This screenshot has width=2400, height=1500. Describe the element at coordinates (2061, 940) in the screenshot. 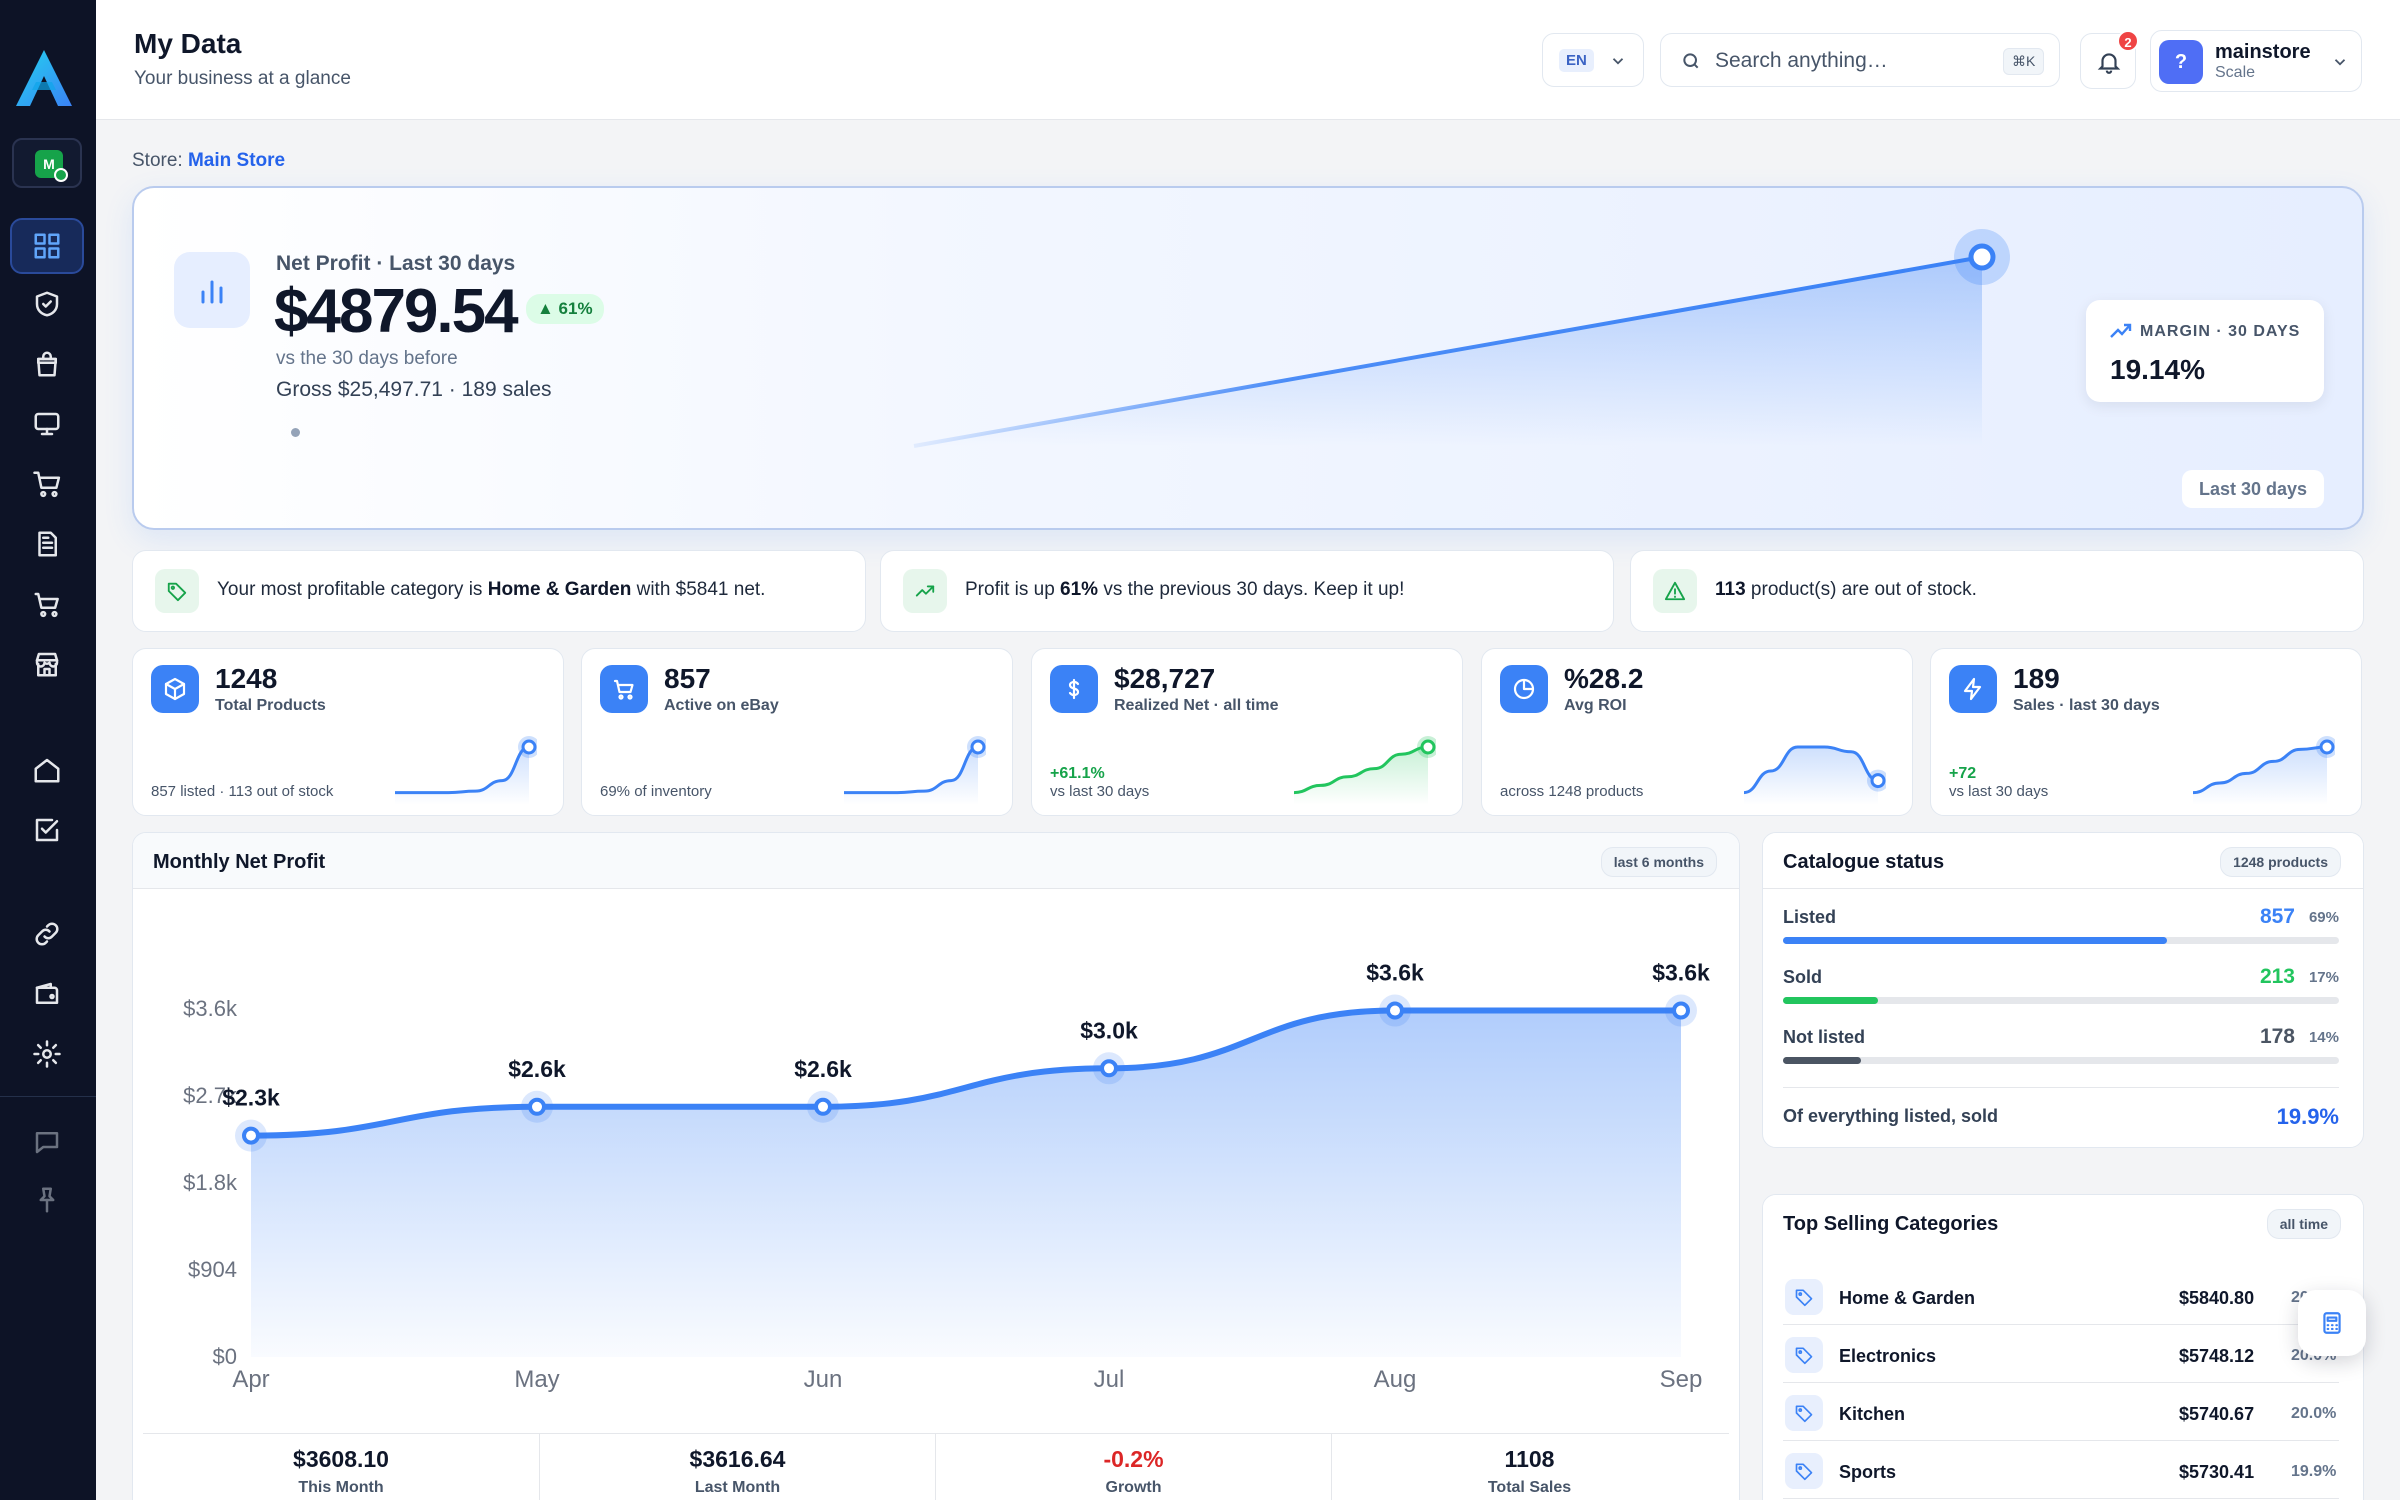

I see `progress-track` at that location.